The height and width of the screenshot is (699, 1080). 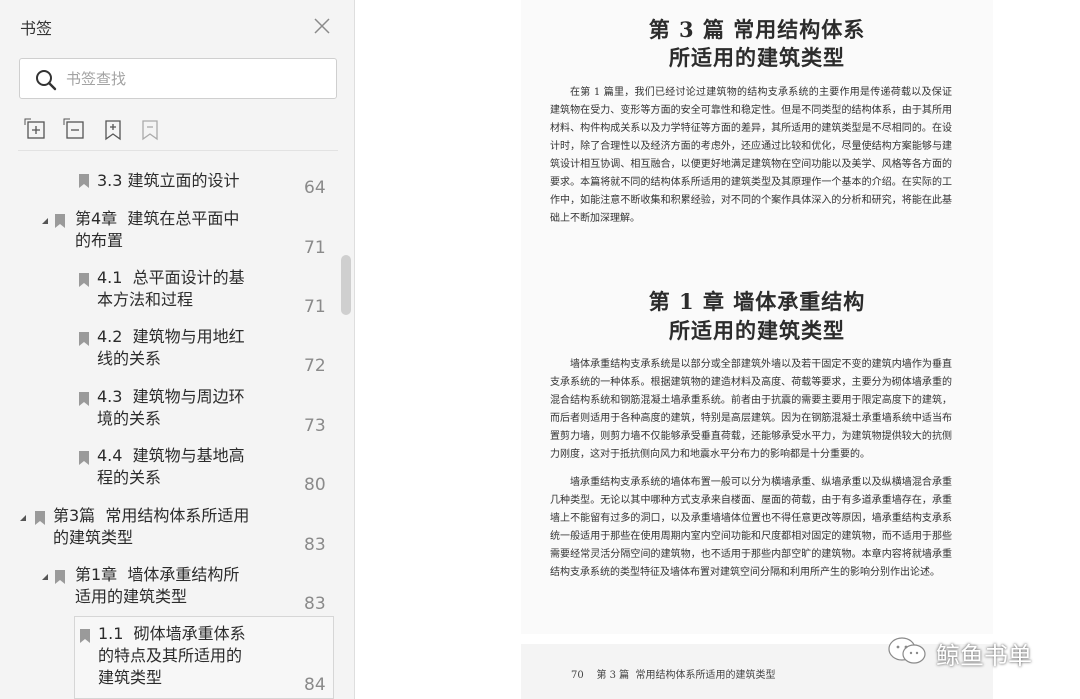 I want to click on part-title-line2: 所适用的建筑类型, so click(x=757, y=57).